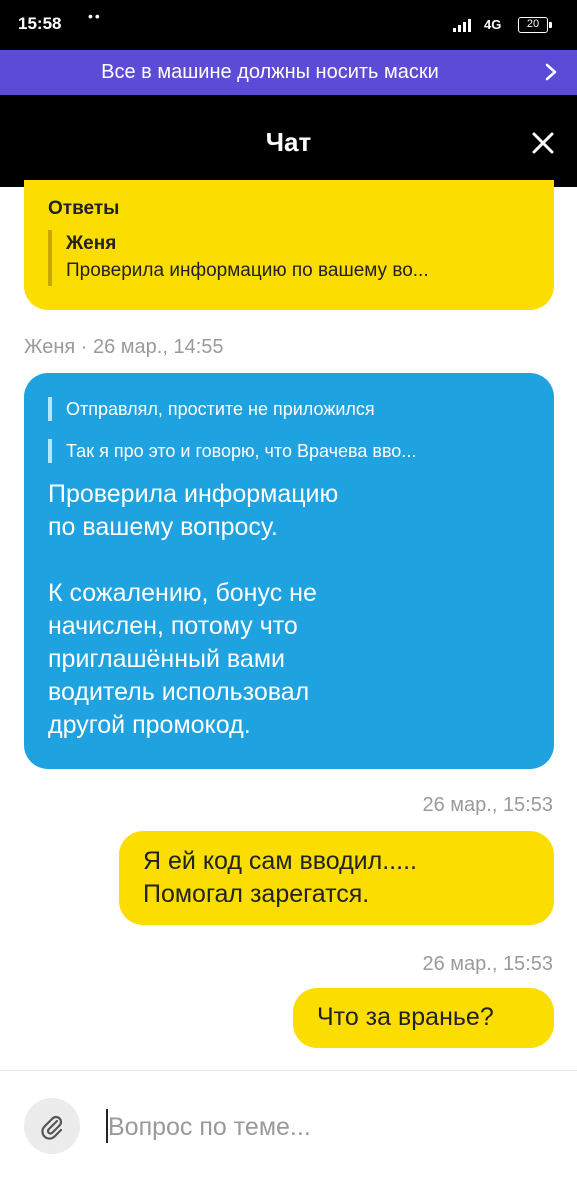 The image size is (577, 1200). I want to click on paperclip-icon, so click(52, 1127).